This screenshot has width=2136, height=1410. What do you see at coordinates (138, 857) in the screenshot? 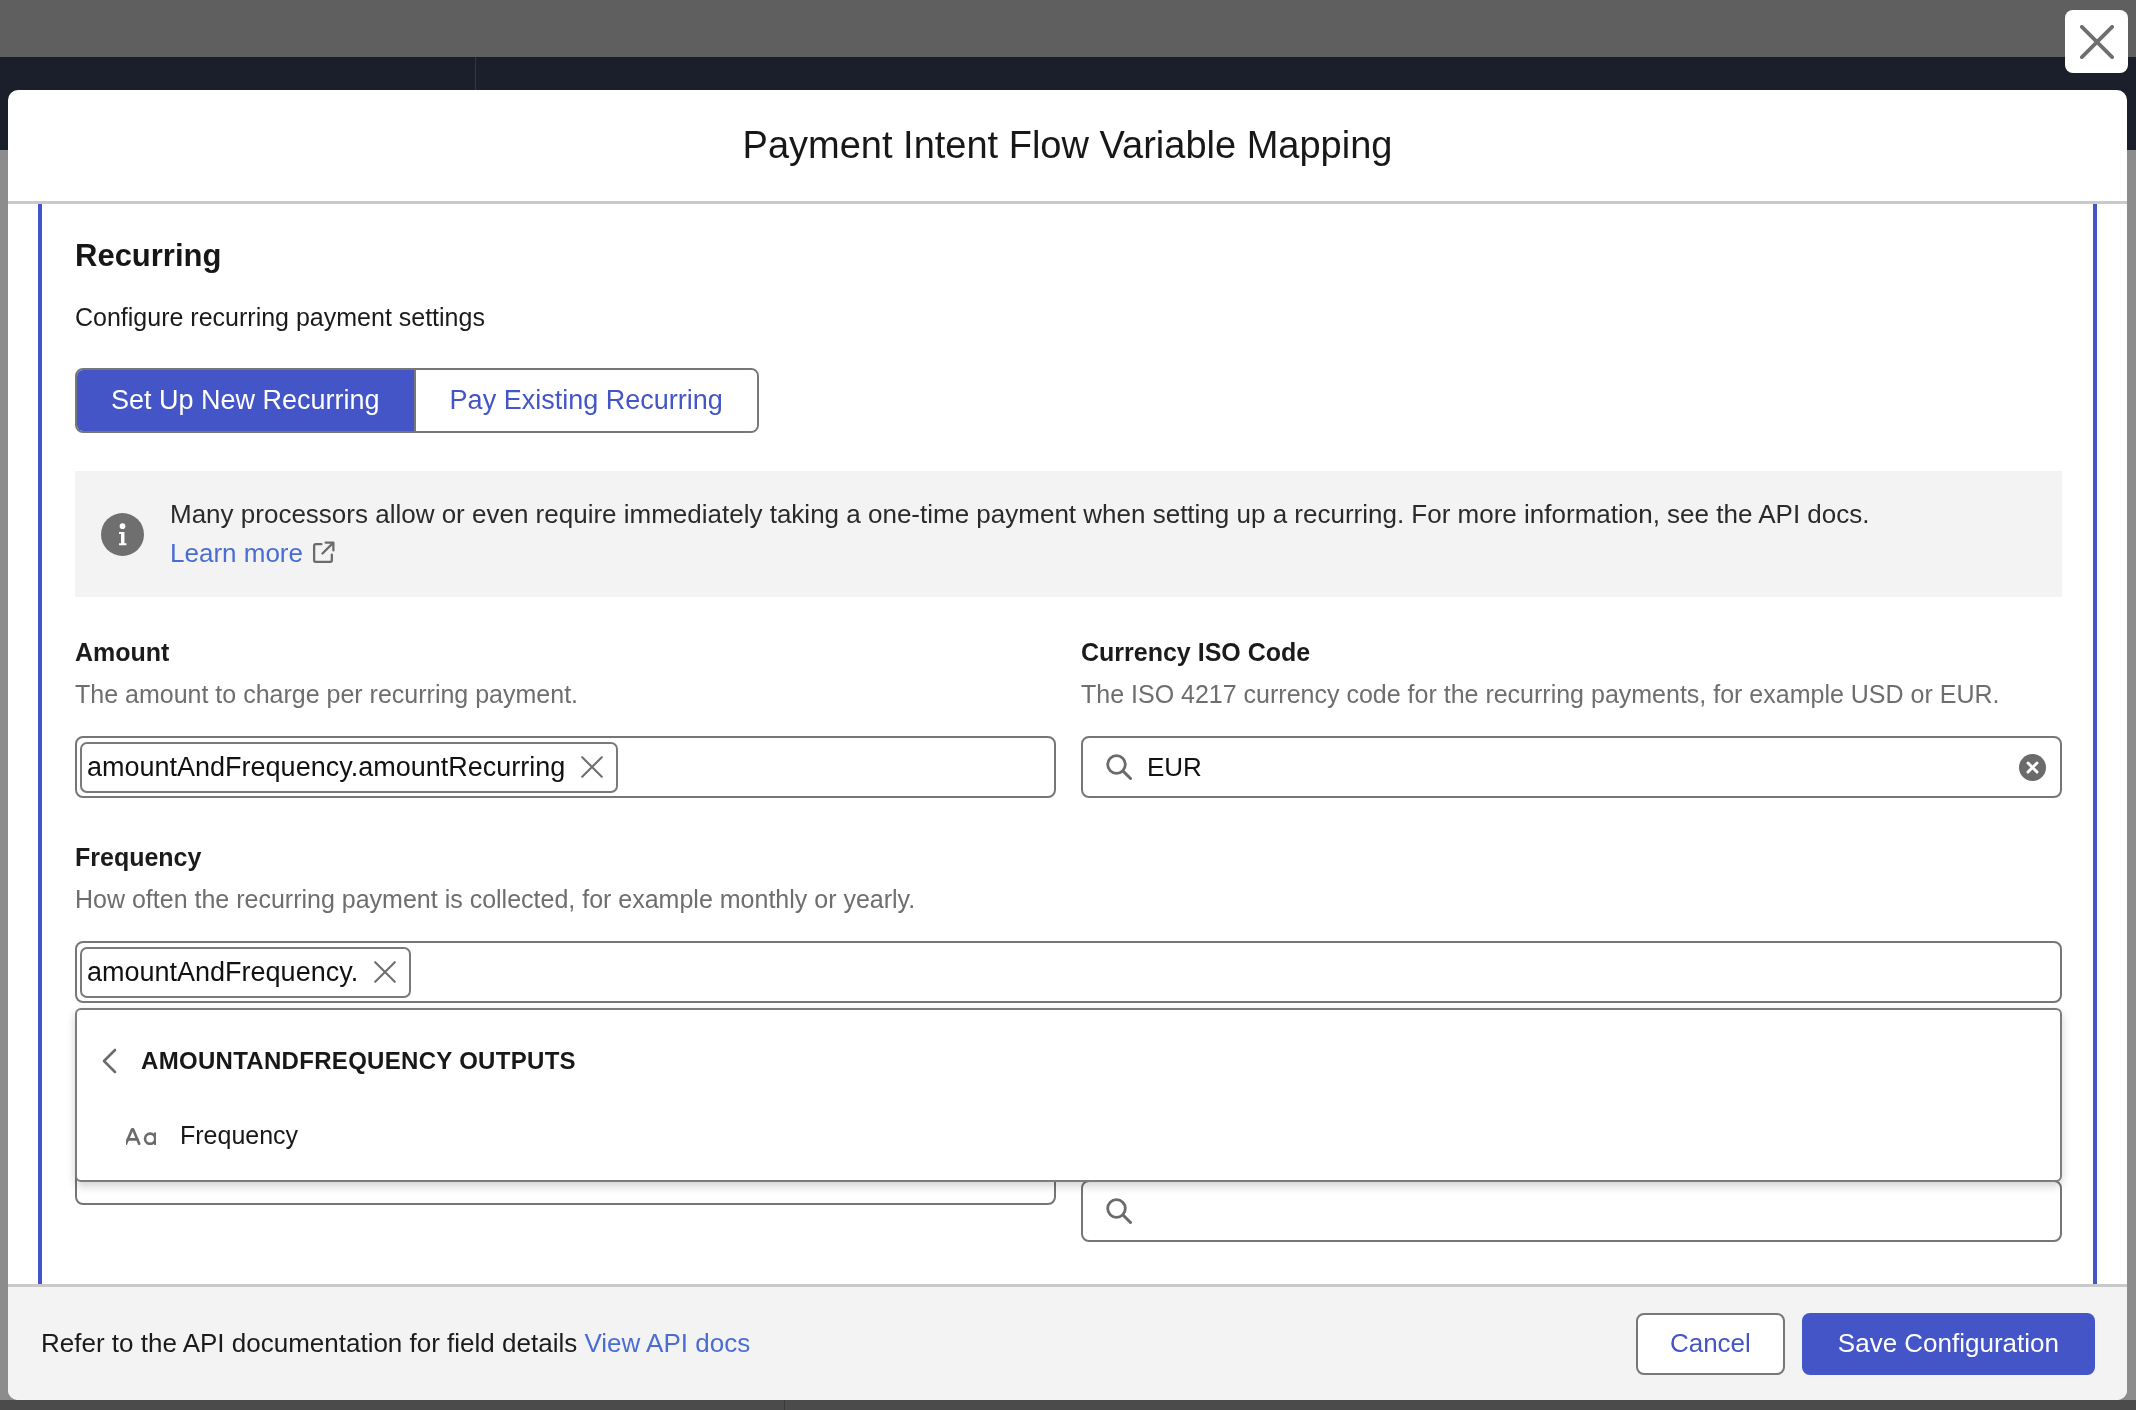
I see `field-label: Frequency` at bounding box center [138, 857].